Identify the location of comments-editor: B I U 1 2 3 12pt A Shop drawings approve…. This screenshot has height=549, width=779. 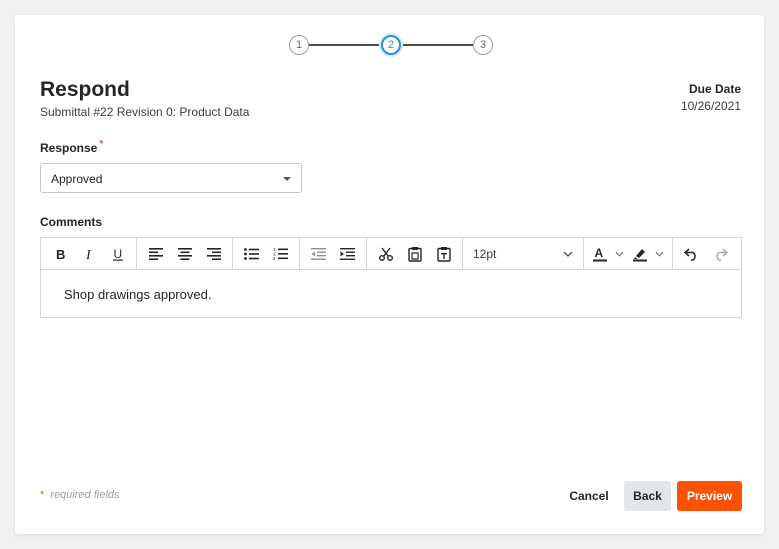
(391, 277).